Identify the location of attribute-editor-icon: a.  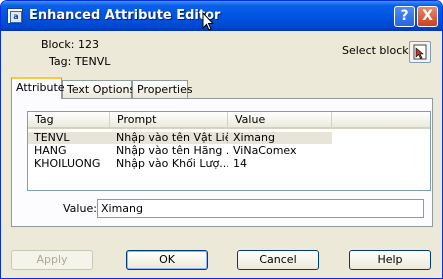
(15, 16).